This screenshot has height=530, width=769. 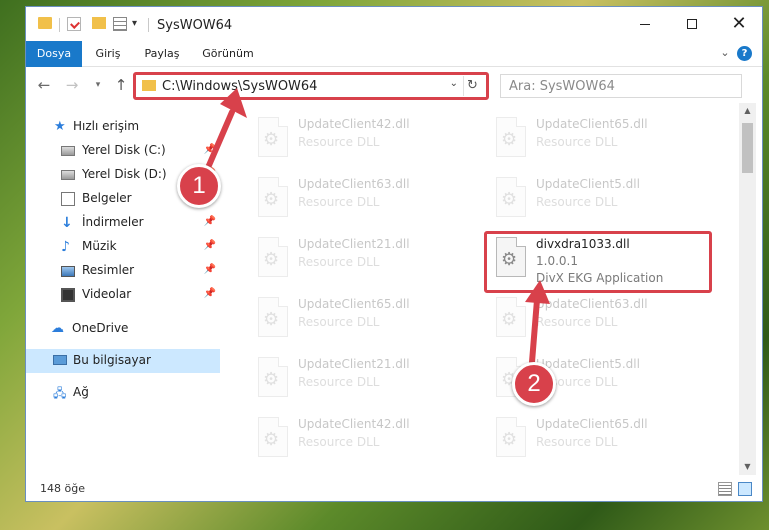 What do you see at coordinates (123, 247) in the screenshot?
I see `sidebar-item-music: ♪ Müzik 📌` at bounding box center [123, 247].